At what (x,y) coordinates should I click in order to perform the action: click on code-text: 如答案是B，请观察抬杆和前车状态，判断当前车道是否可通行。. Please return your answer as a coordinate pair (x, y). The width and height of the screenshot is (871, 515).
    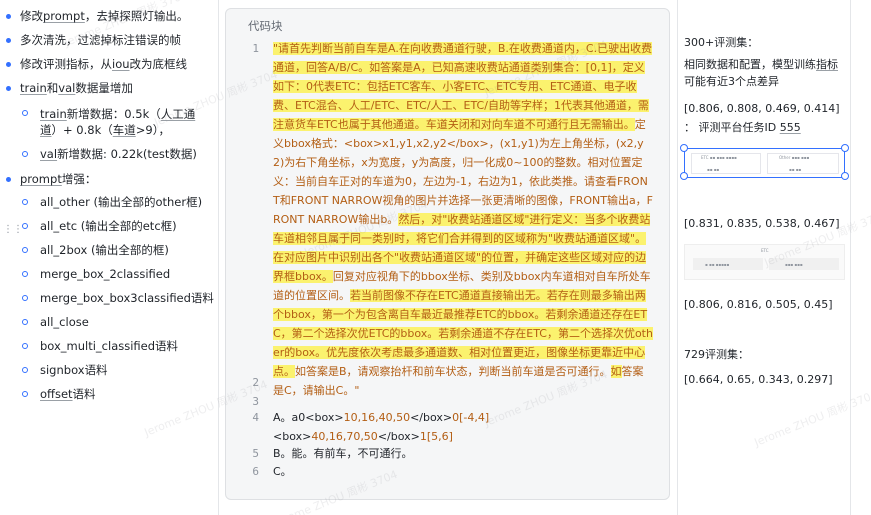
    Looking at the image, I should click on (453, 371).